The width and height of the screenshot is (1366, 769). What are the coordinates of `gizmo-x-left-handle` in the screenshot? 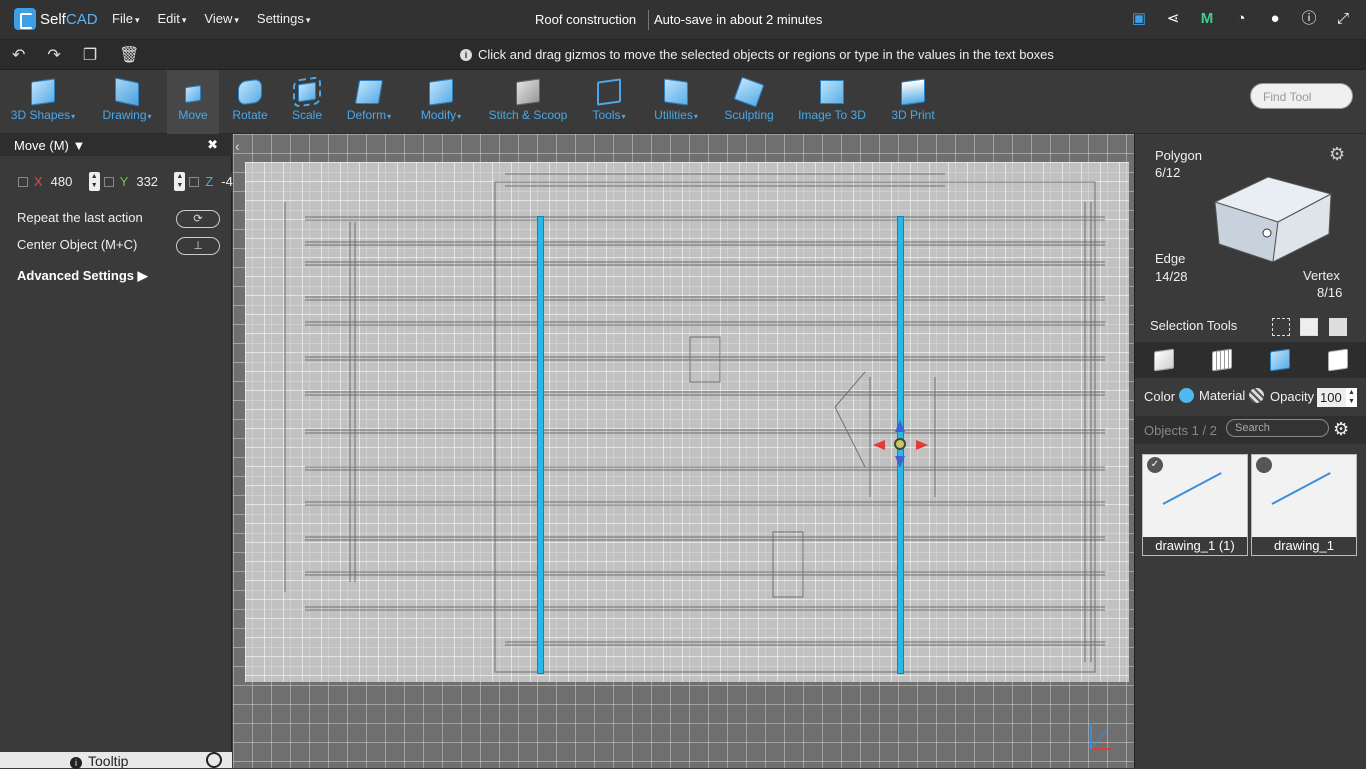 It's located at (879, 445).